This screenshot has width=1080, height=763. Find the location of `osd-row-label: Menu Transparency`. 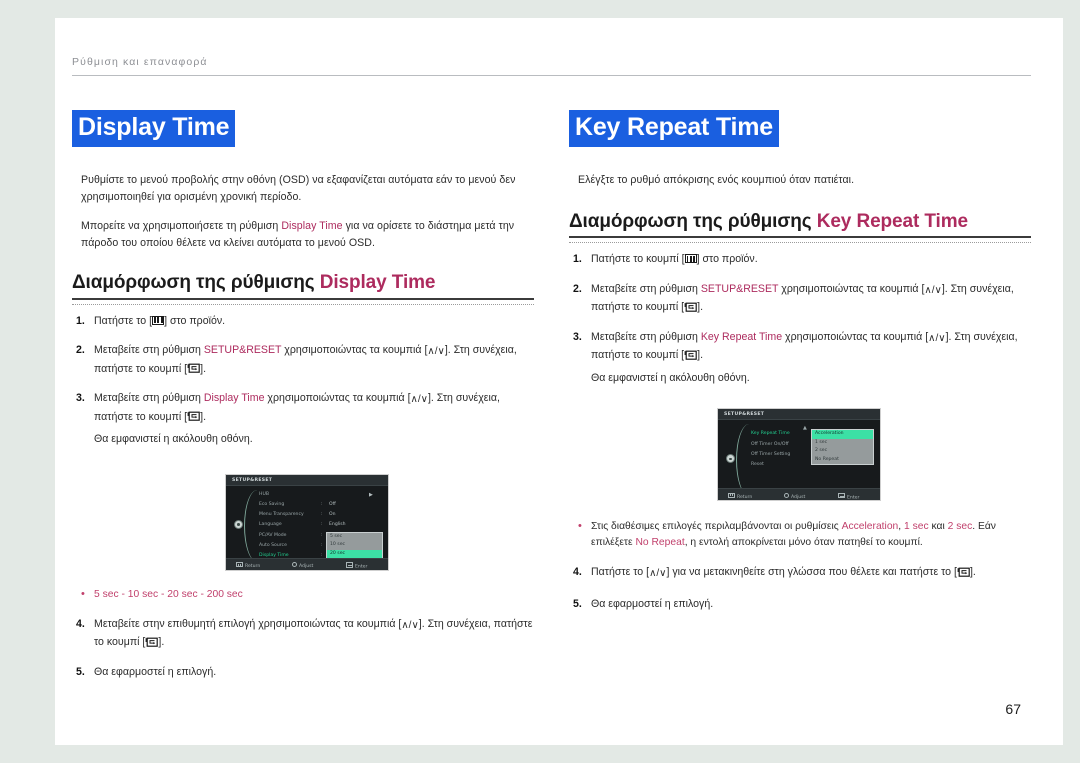

osd-row-label: Menu Transparency is located at coordinates (281, 515).